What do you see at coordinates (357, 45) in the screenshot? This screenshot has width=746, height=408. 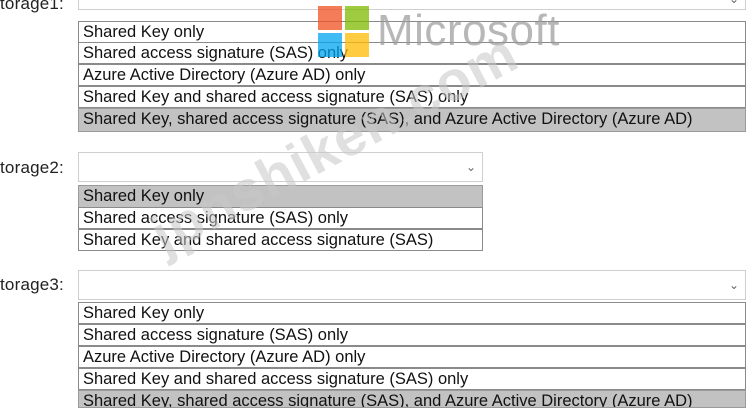 I see `logo-square-yellow` at bounding box center [357, 45].